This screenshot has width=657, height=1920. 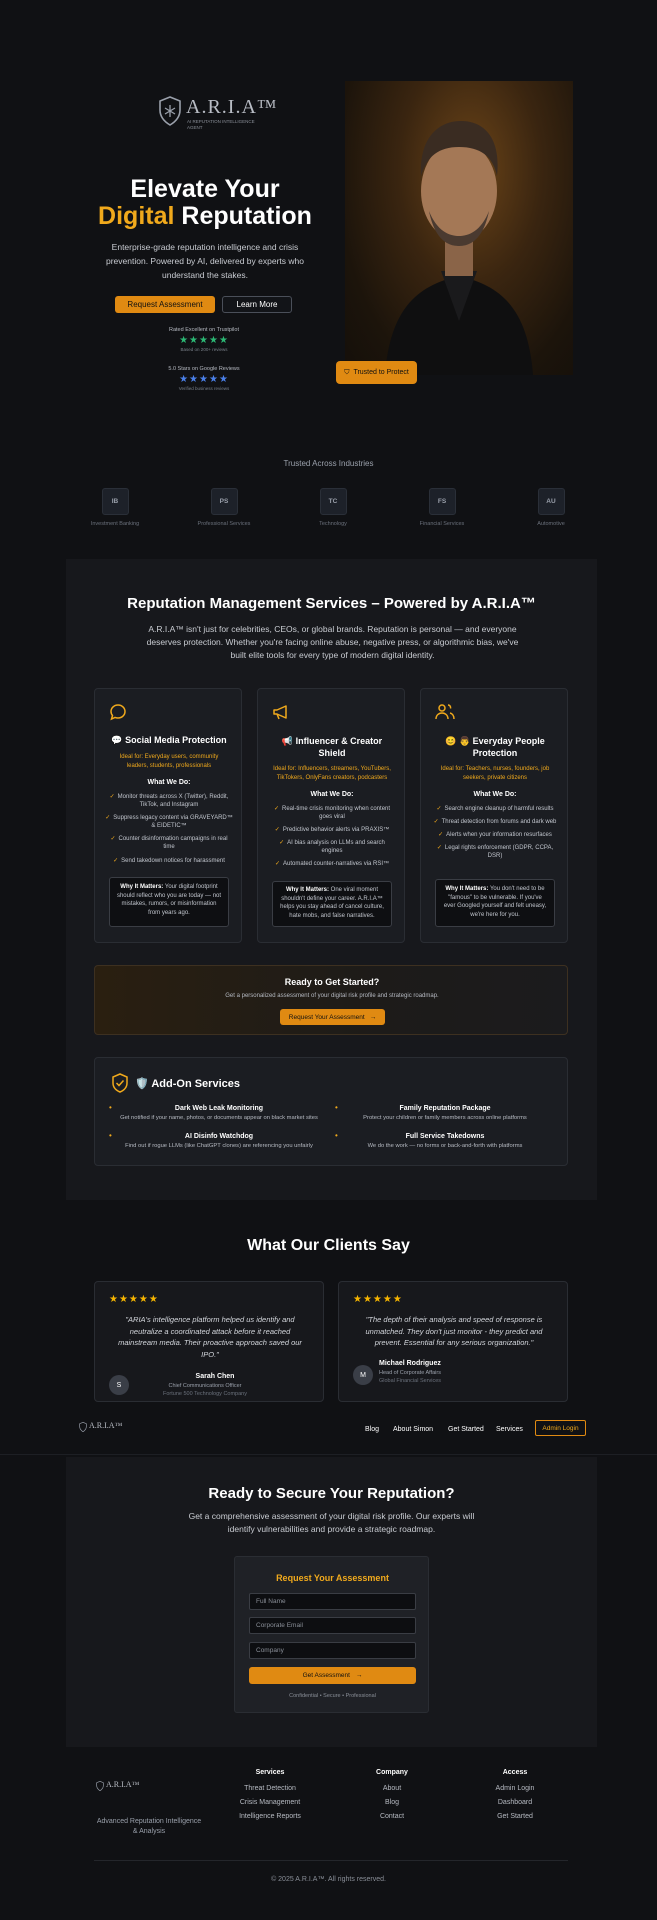 I want to click on form-title: Request Your Assessment, so click(x=332, y=1578).